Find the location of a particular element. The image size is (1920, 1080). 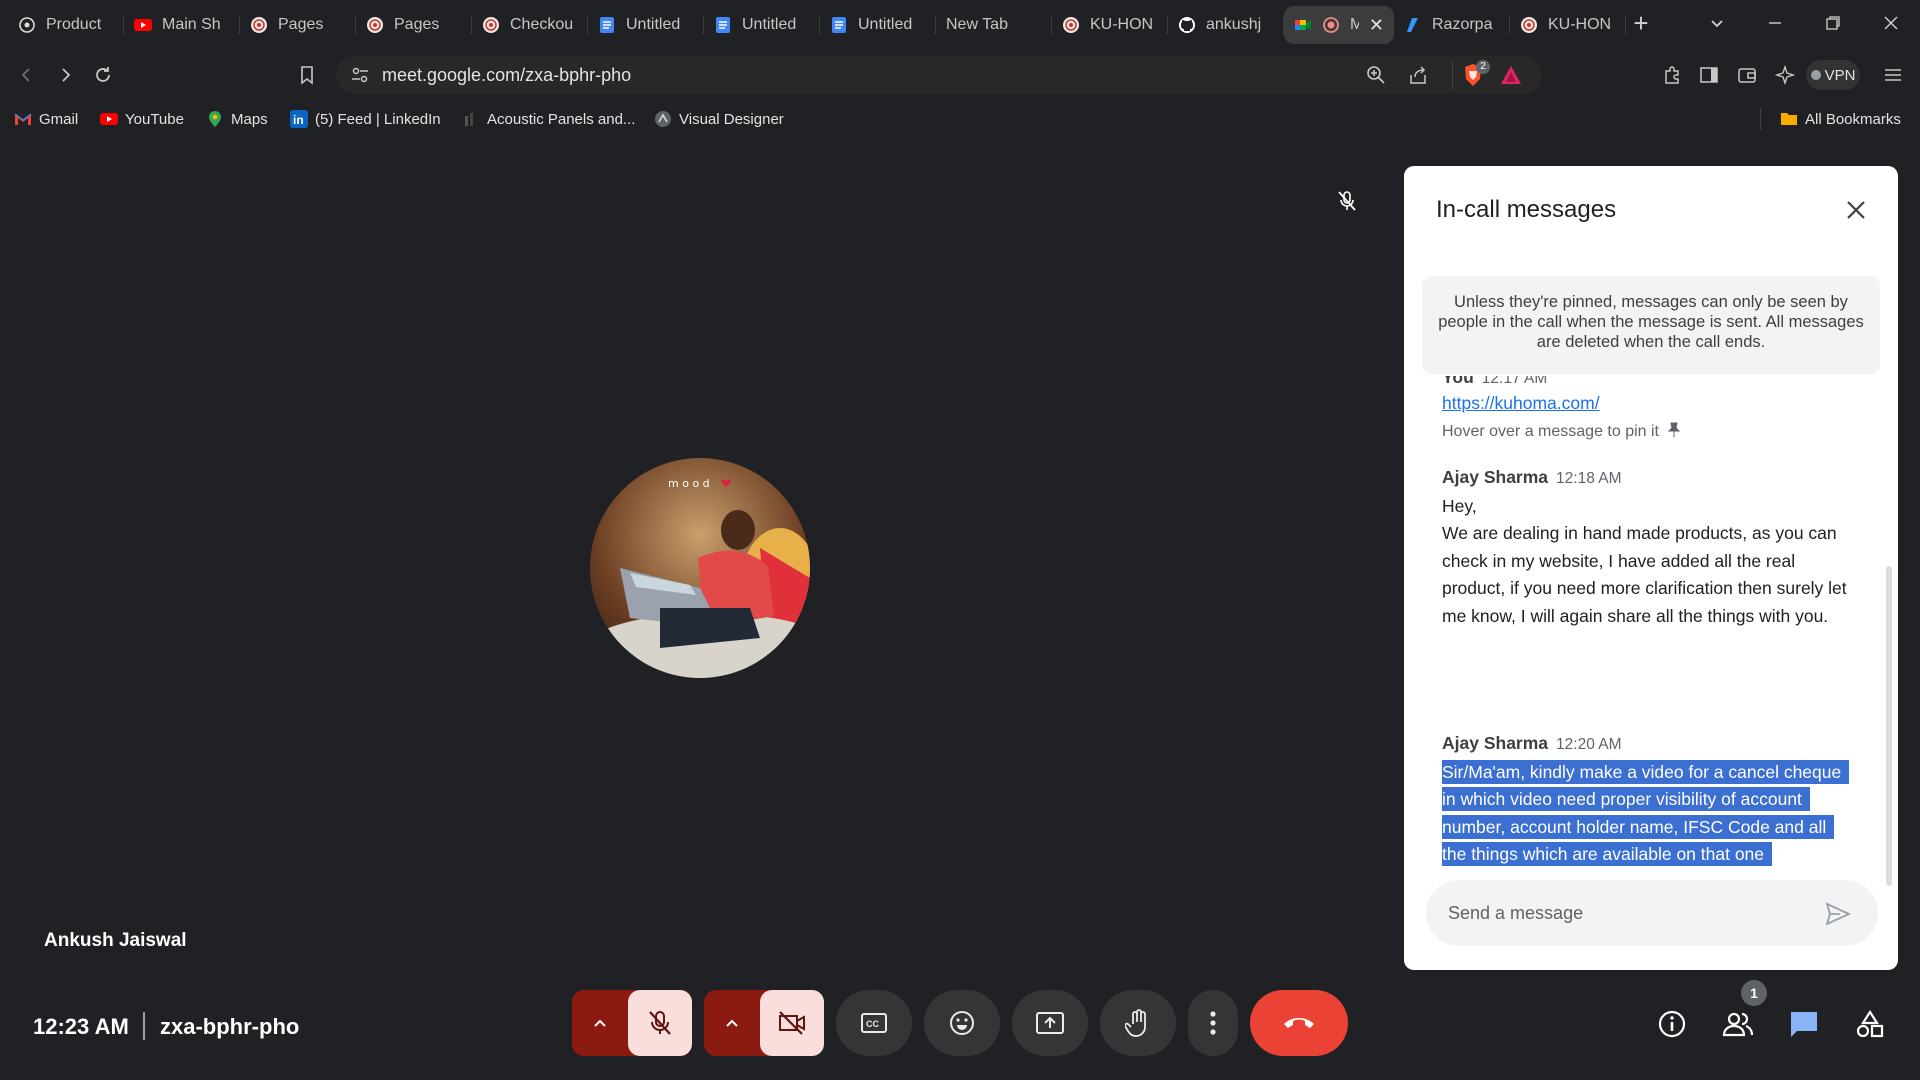

bookmark-maps: Maps is located at coordinates (237, 119).